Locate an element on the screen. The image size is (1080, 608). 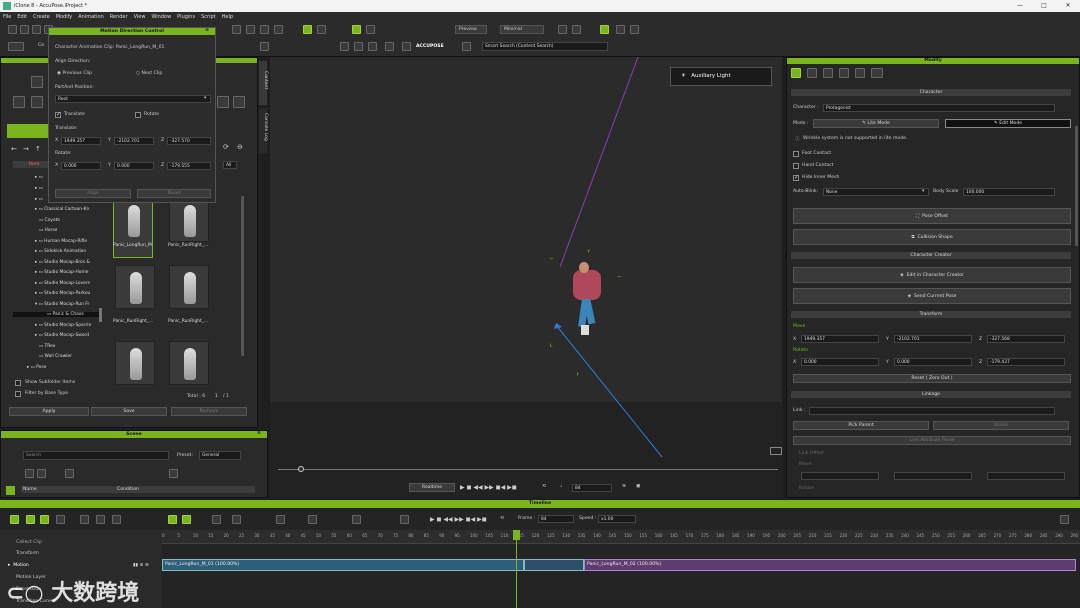
lite-mode-button: ✎ Lite Mode is located at coordinates (876, 123).